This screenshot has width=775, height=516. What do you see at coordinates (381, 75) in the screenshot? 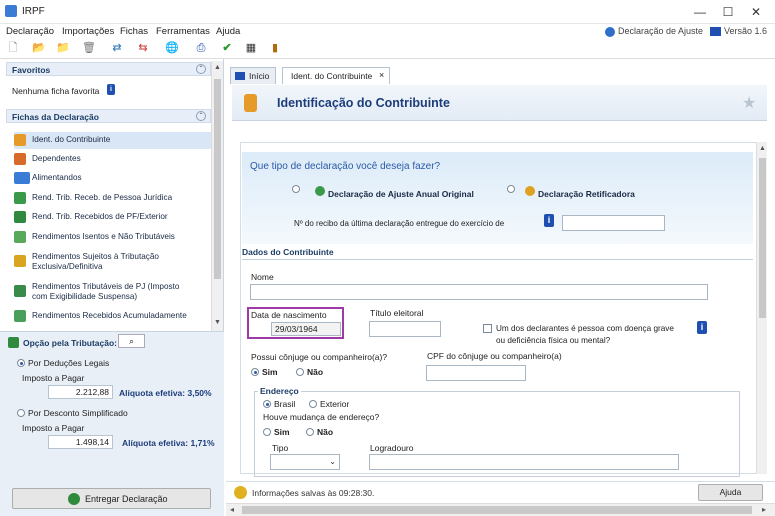
I see `tab-close-icon: ×` at bounding box center [381, 75].